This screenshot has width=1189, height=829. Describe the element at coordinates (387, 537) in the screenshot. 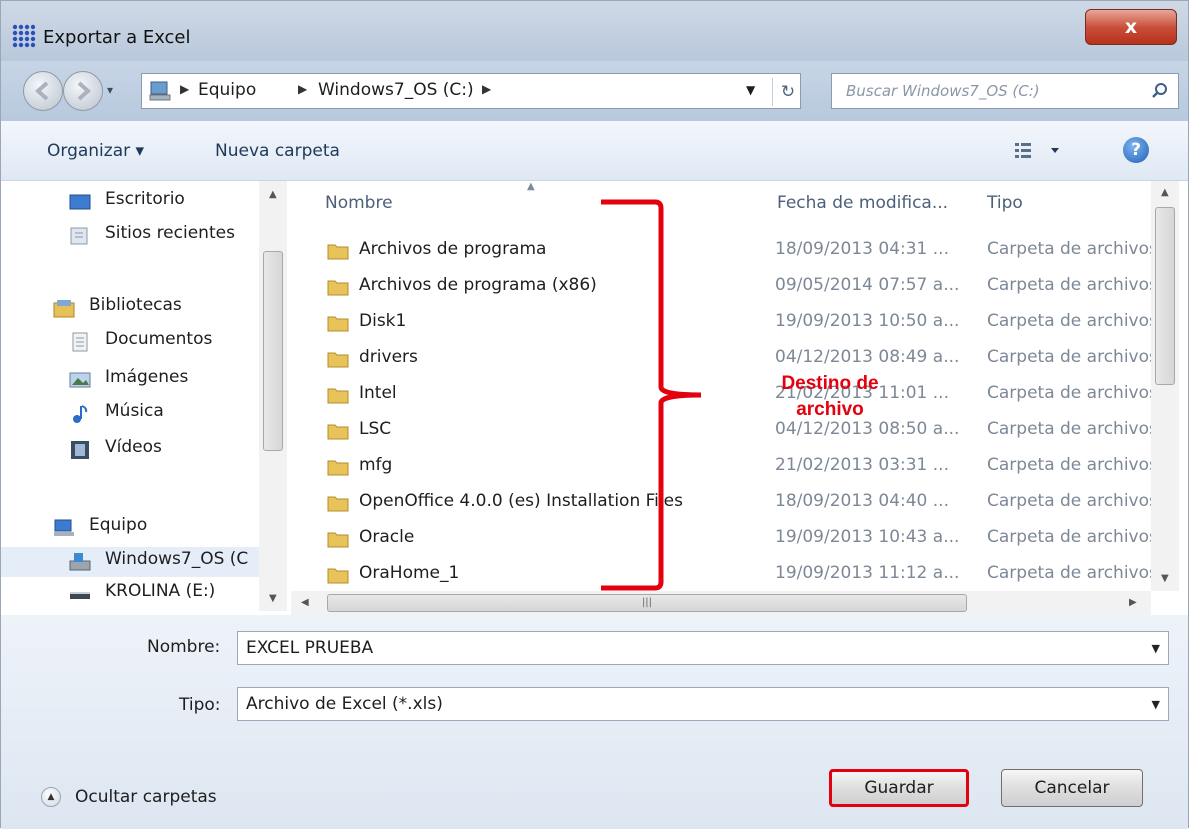

I see `file-name: Oracle` at that location.